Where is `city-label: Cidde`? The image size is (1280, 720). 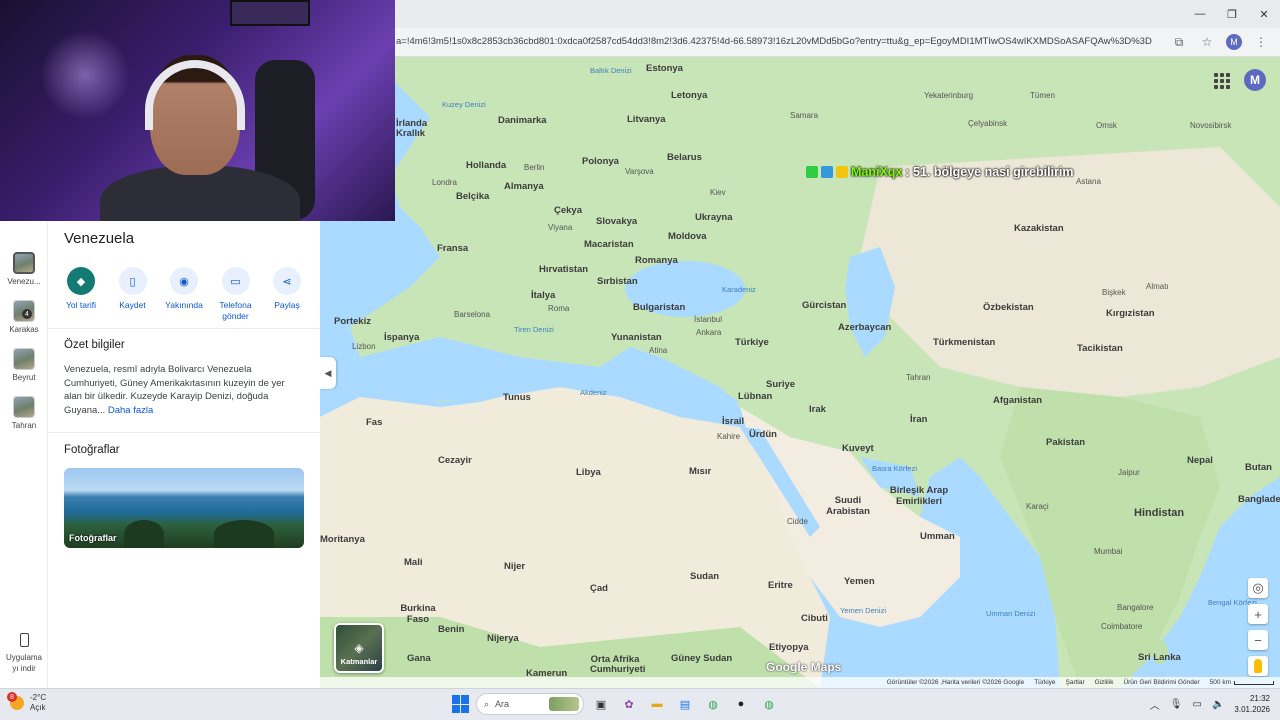
city-label: Cidde is located at coordinates (797, 521).